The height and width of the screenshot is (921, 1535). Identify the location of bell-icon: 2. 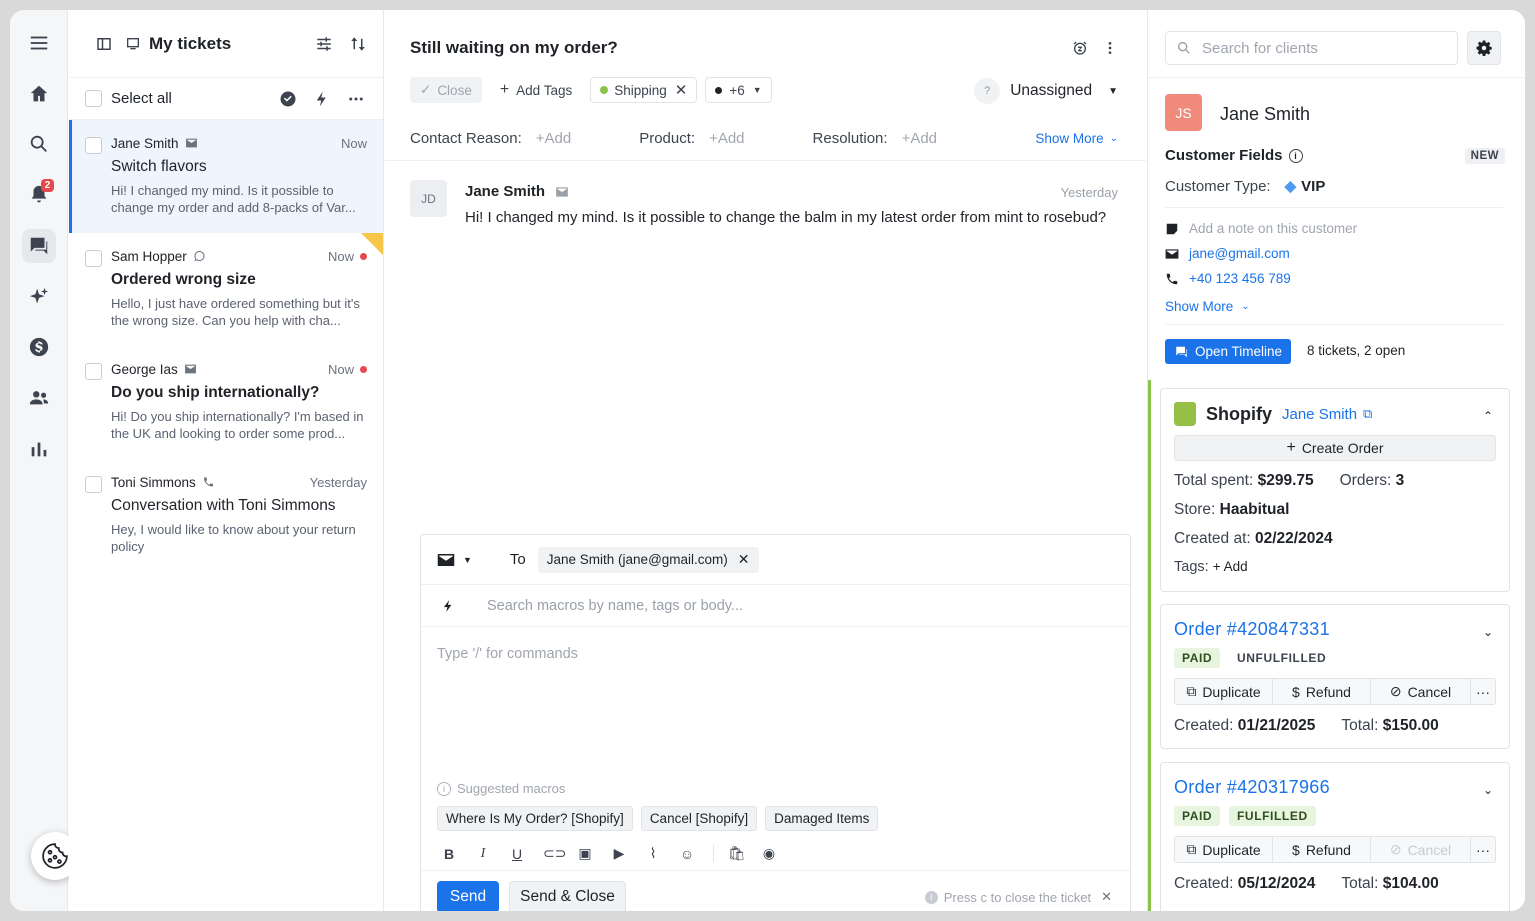
(39, 195).